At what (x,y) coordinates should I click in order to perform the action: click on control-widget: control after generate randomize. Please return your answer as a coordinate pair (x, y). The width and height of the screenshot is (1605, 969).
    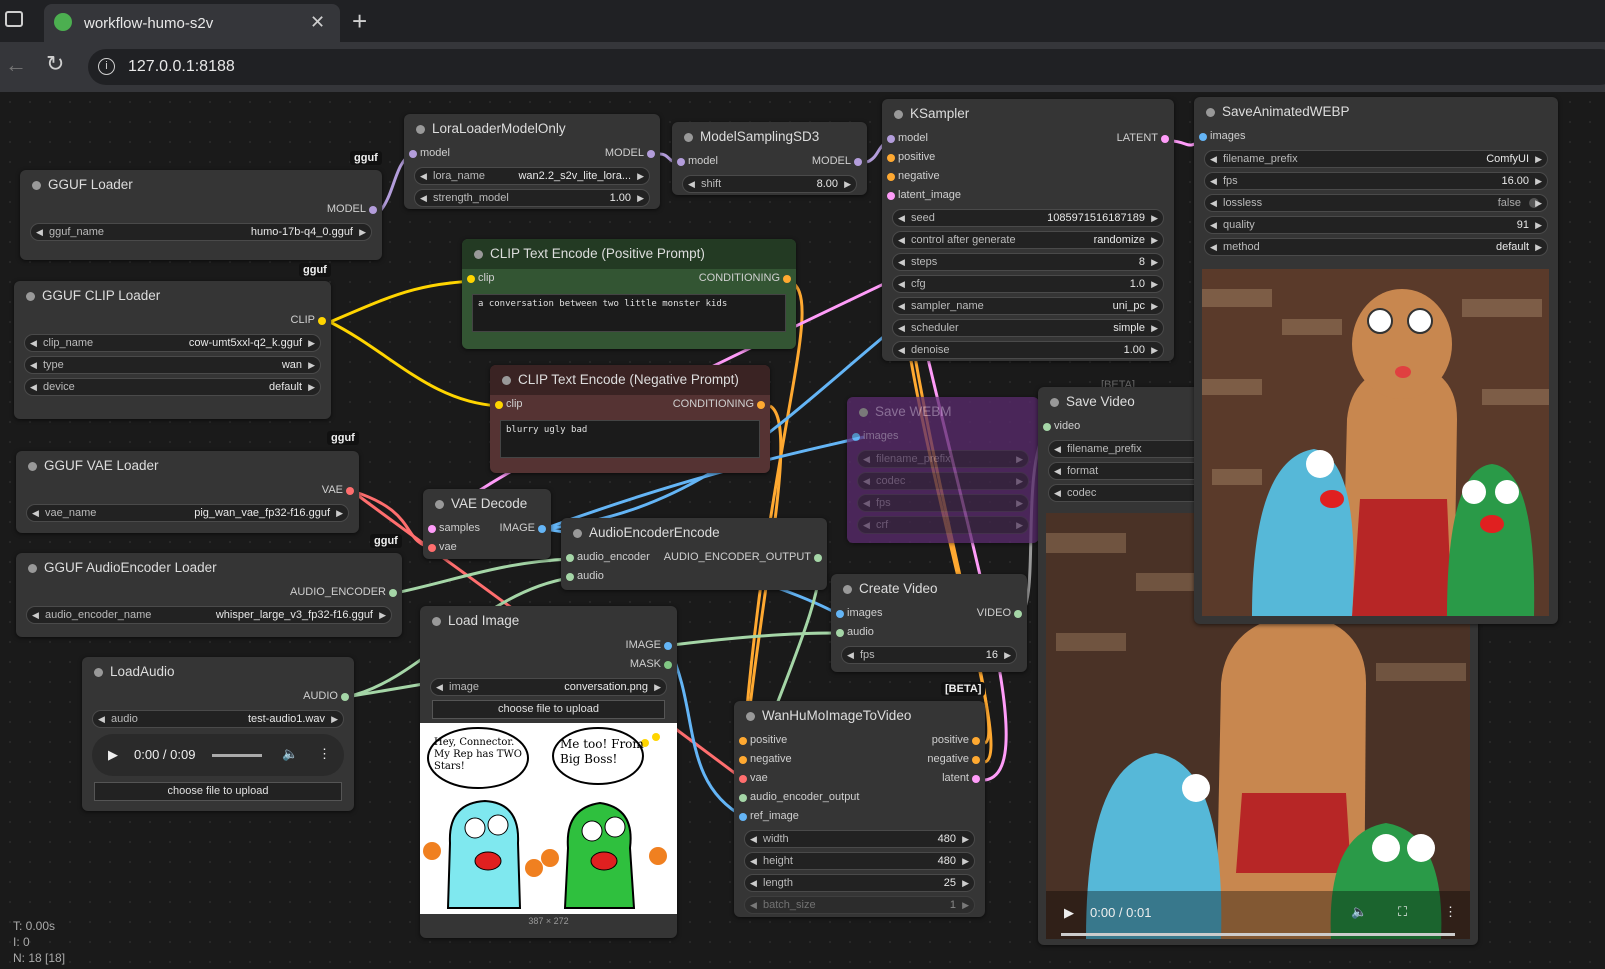
    Looking at the image, I should click on (1028, 240).